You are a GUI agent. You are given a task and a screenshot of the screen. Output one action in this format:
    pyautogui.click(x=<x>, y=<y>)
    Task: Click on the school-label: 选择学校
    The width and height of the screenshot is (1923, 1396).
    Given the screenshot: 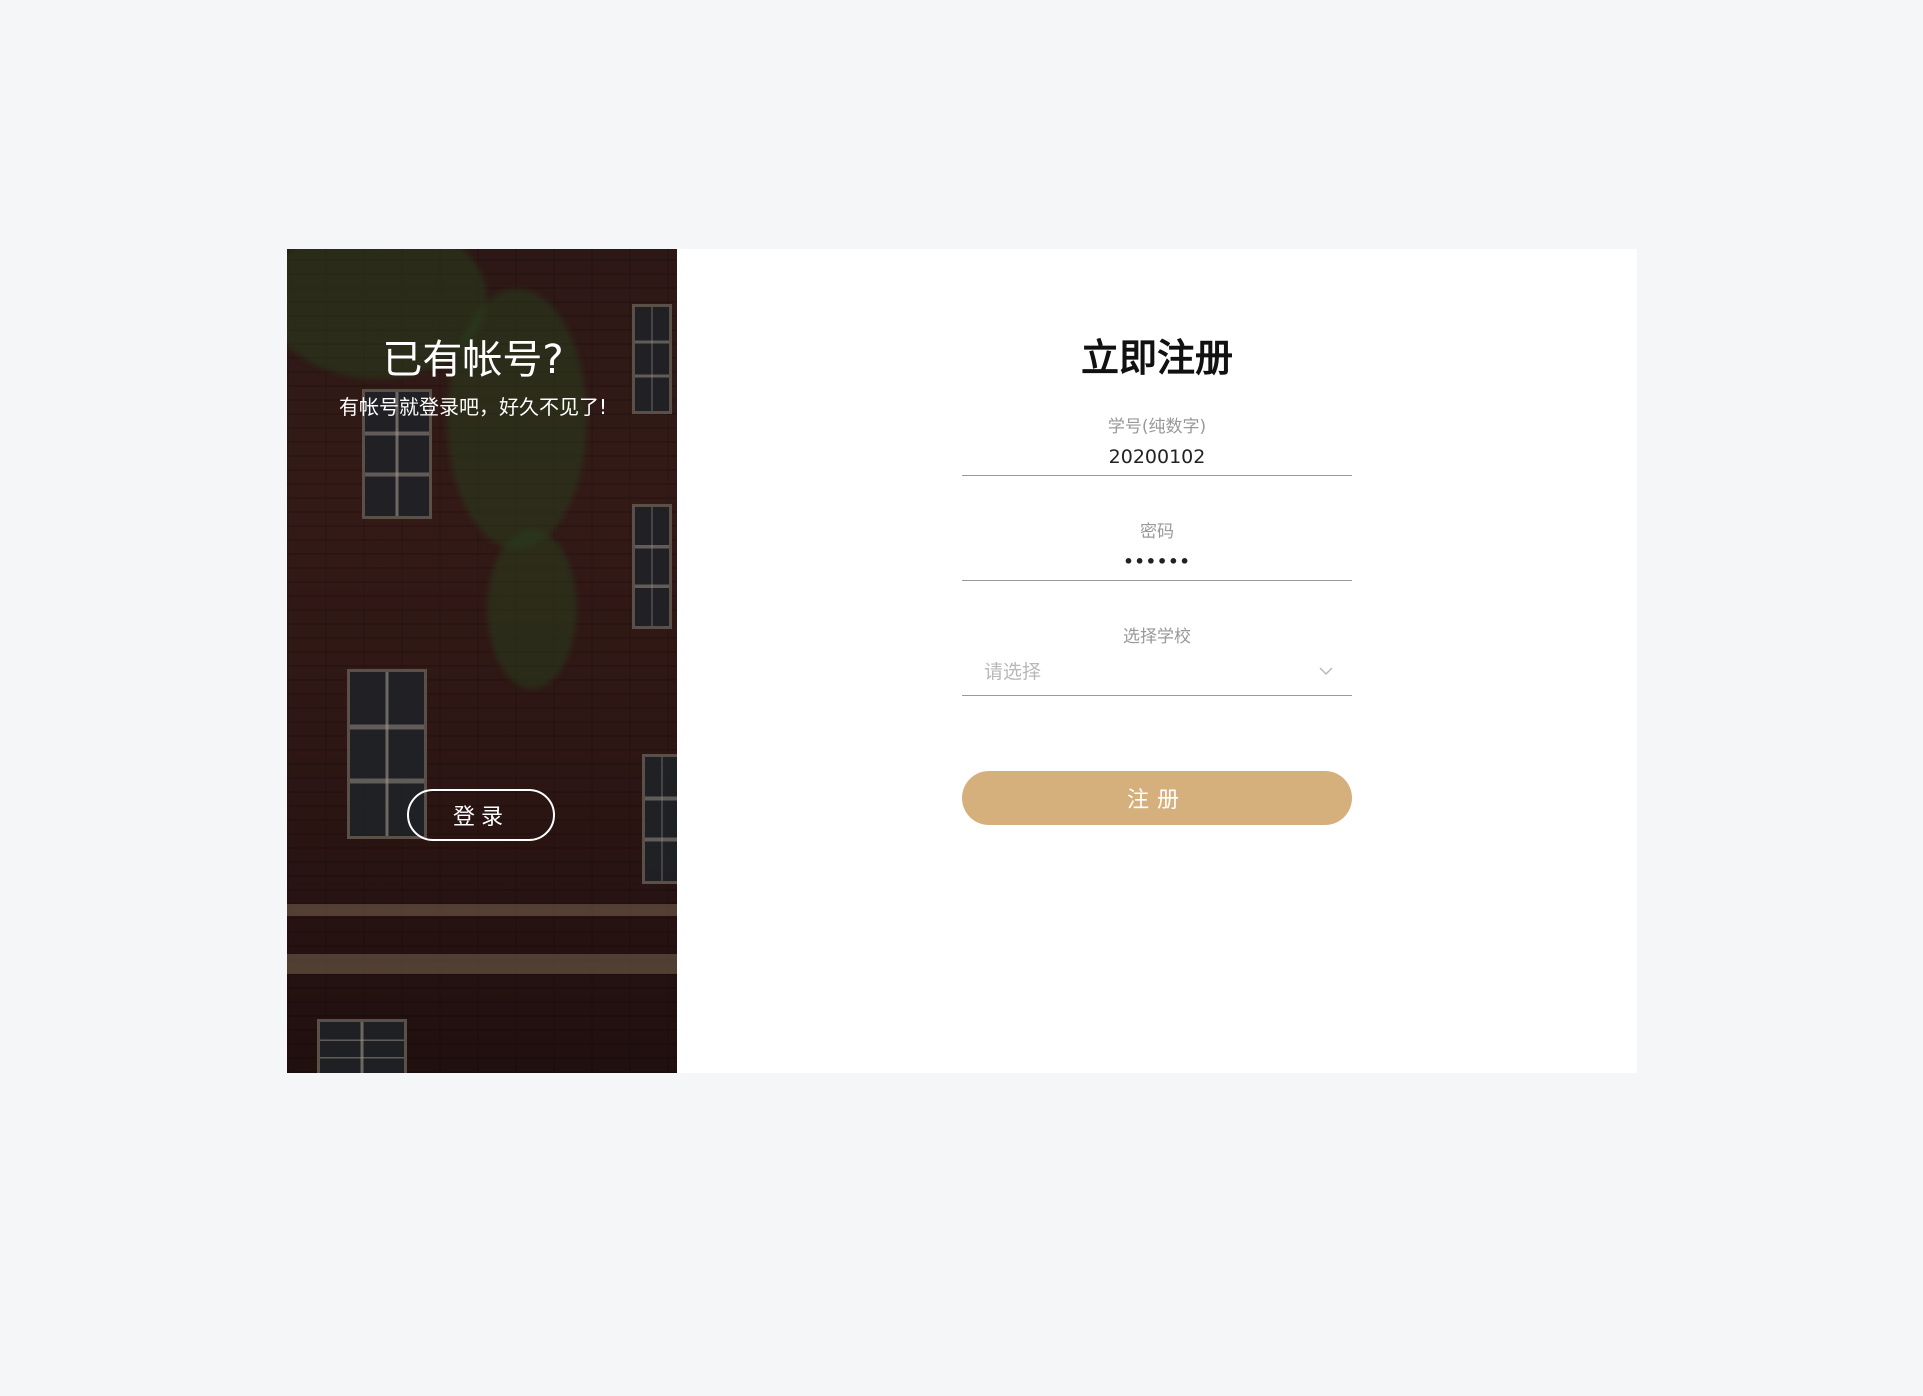 What is the action you would take?
    pyautogui.click(x=1157, y=637)
    